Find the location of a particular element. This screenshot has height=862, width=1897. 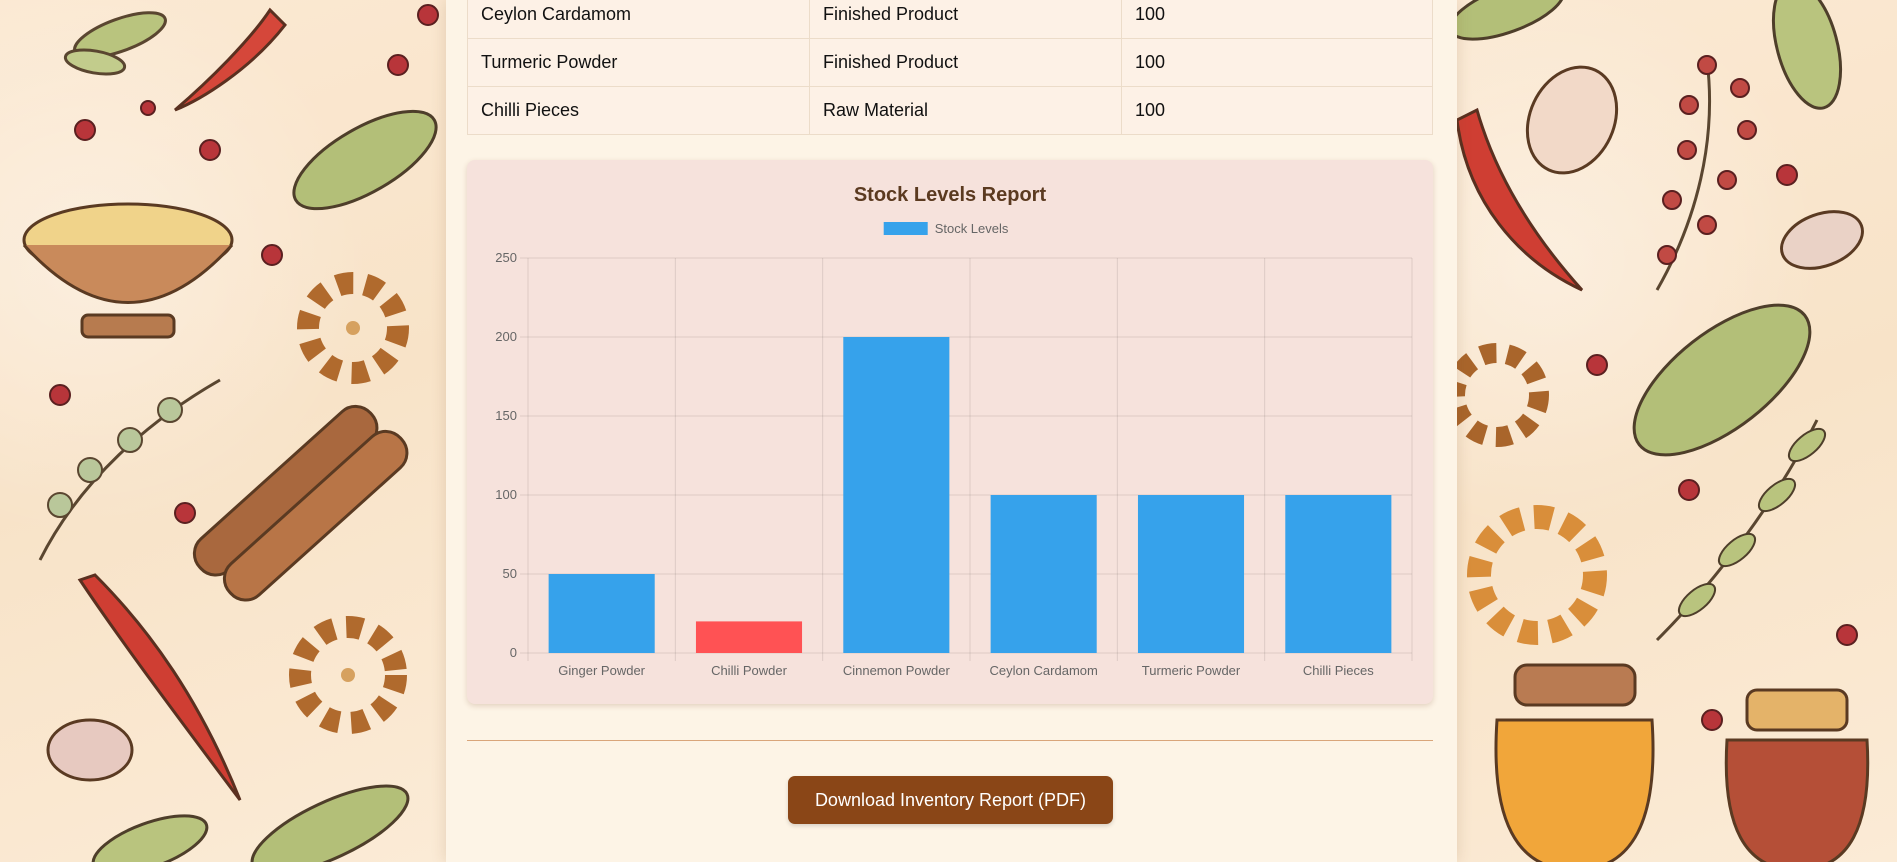

product-name-cell: Ceylon Cardamom is located at coordinates (638, 19).